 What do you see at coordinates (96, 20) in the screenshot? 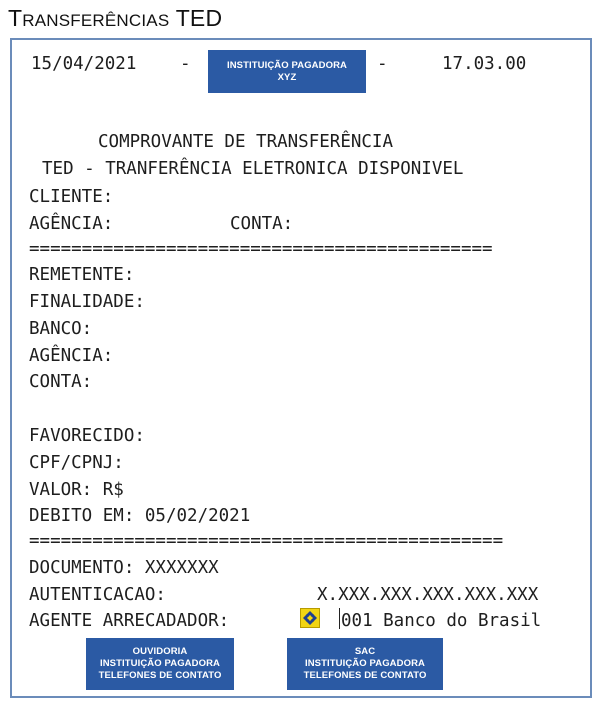
I see `page-title-rest: RANSFERÊNCIAS` at bounding box center [96, 20].